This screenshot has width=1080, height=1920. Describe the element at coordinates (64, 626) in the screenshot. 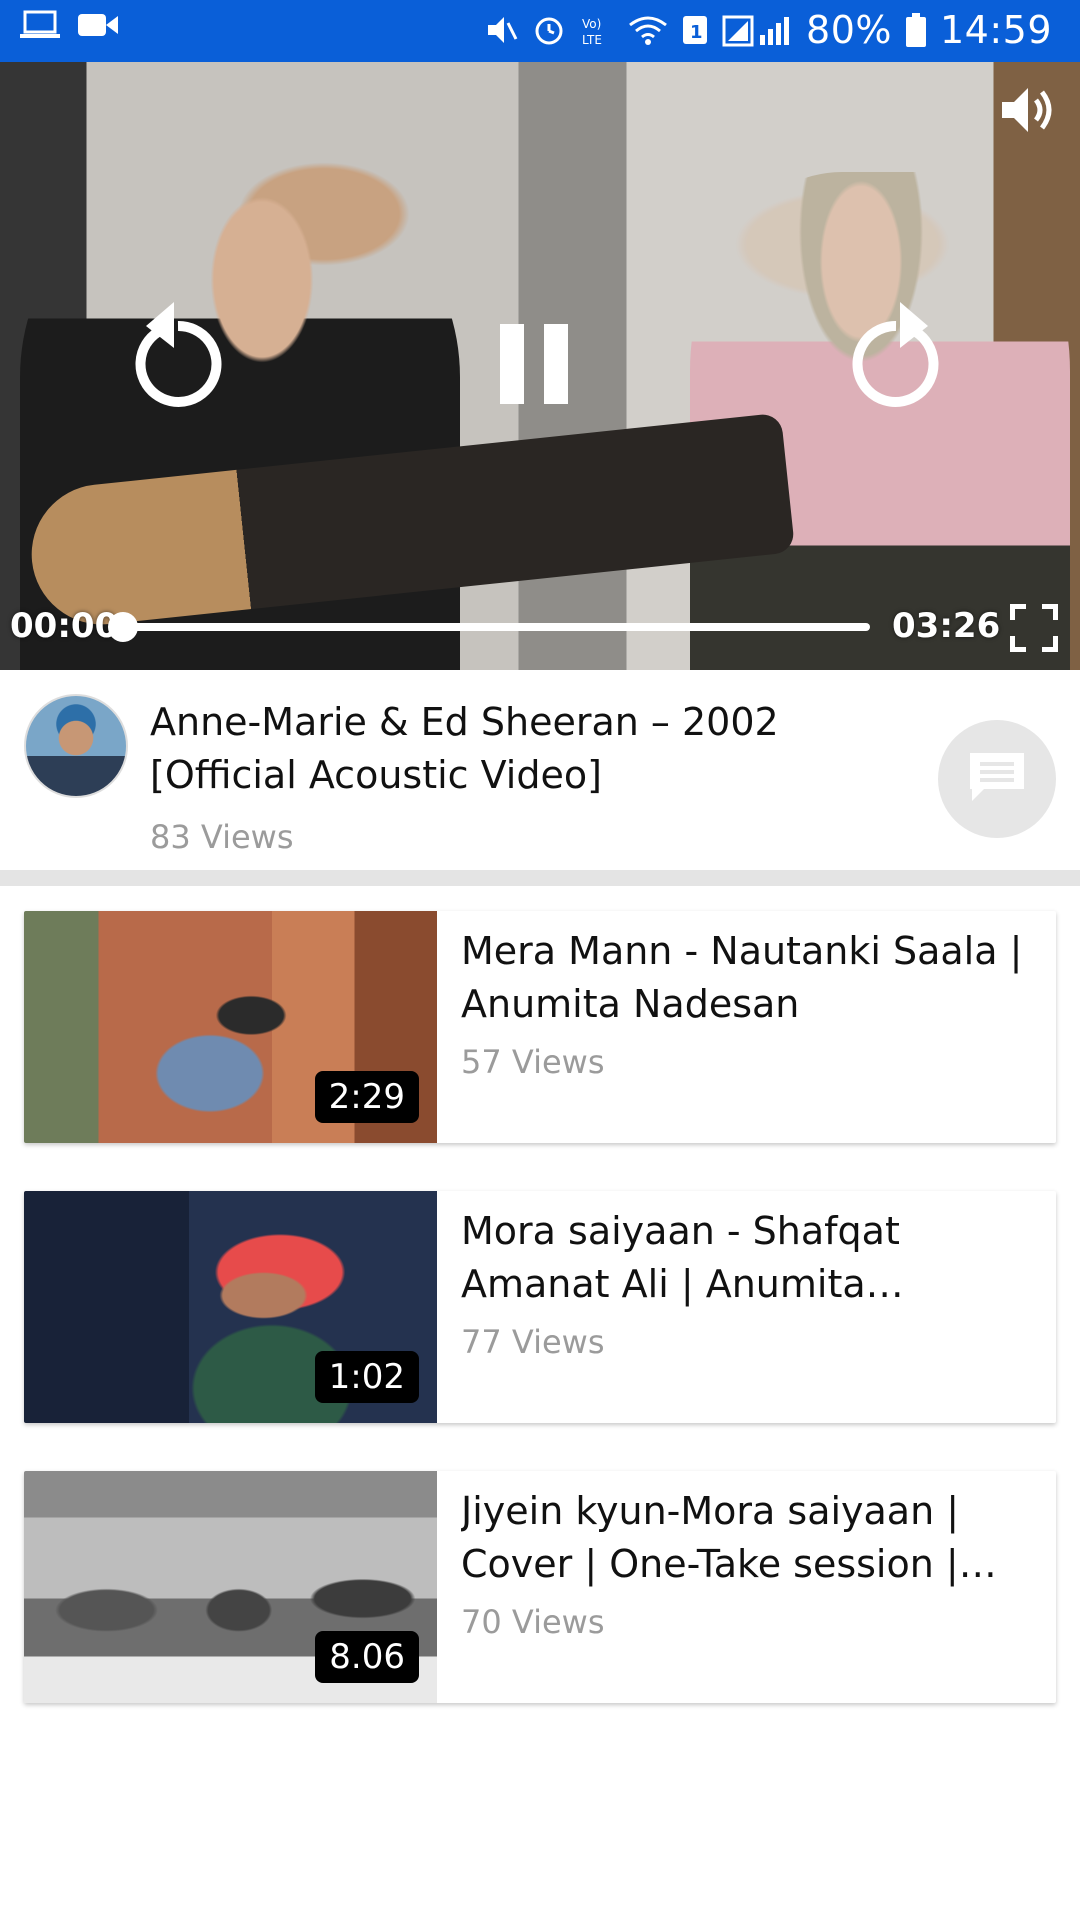

I see `current-time: 00:00` at that location.